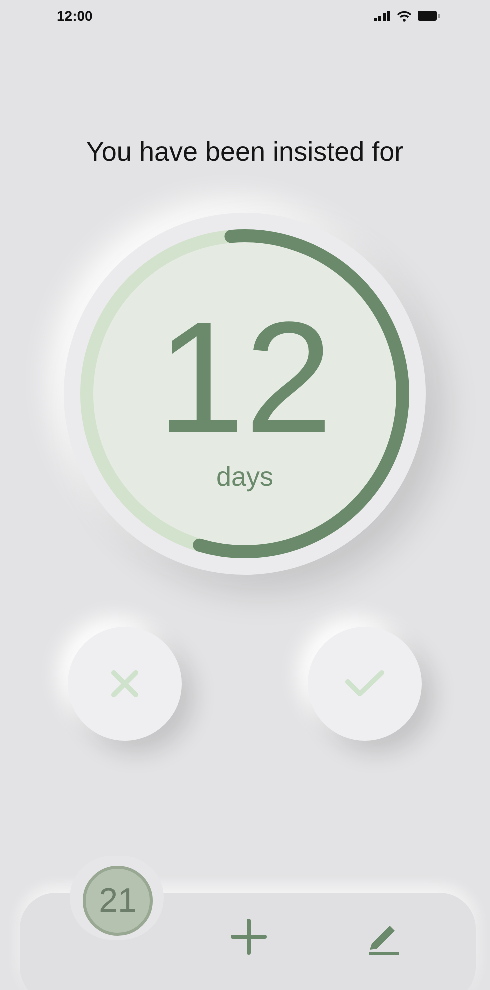 This screenshot has height=990, width=490. I want to click on day-unit: days, so click(245, 477).